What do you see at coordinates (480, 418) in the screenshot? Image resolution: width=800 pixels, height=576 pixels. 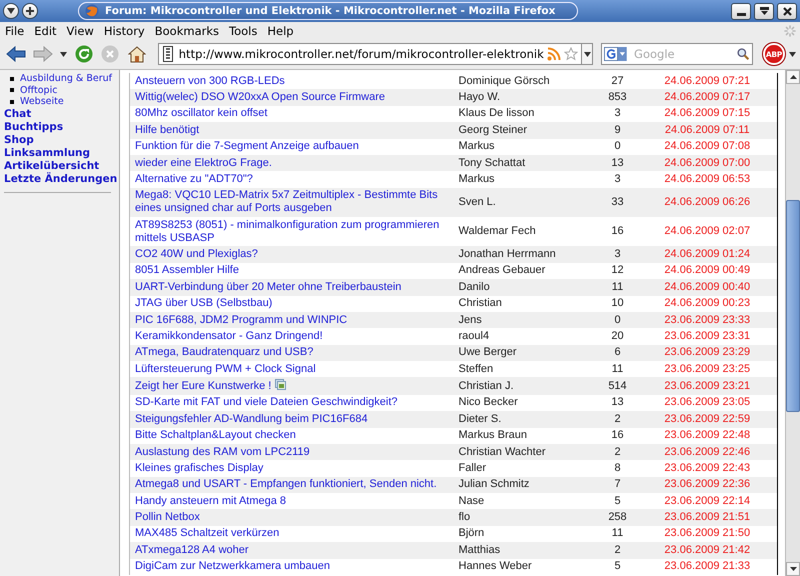 I see `author-name: Dieter S.` at bounding box center [480, 418].